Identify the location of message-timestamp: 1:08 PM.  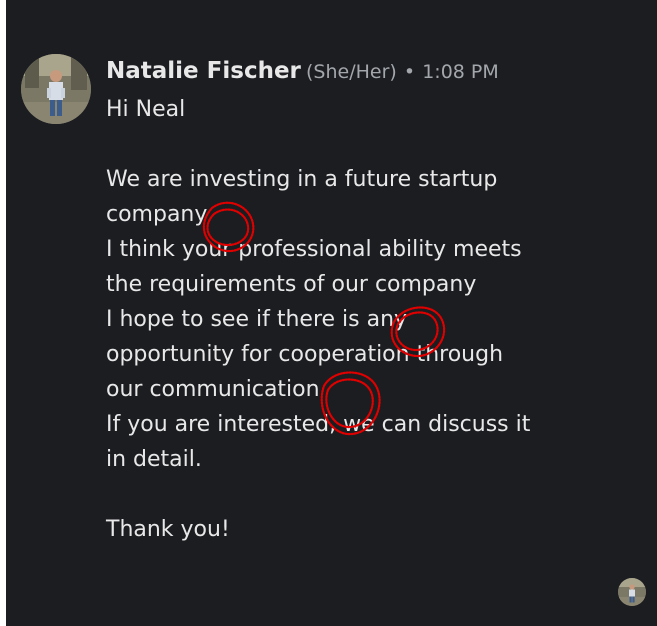
(460, 72).